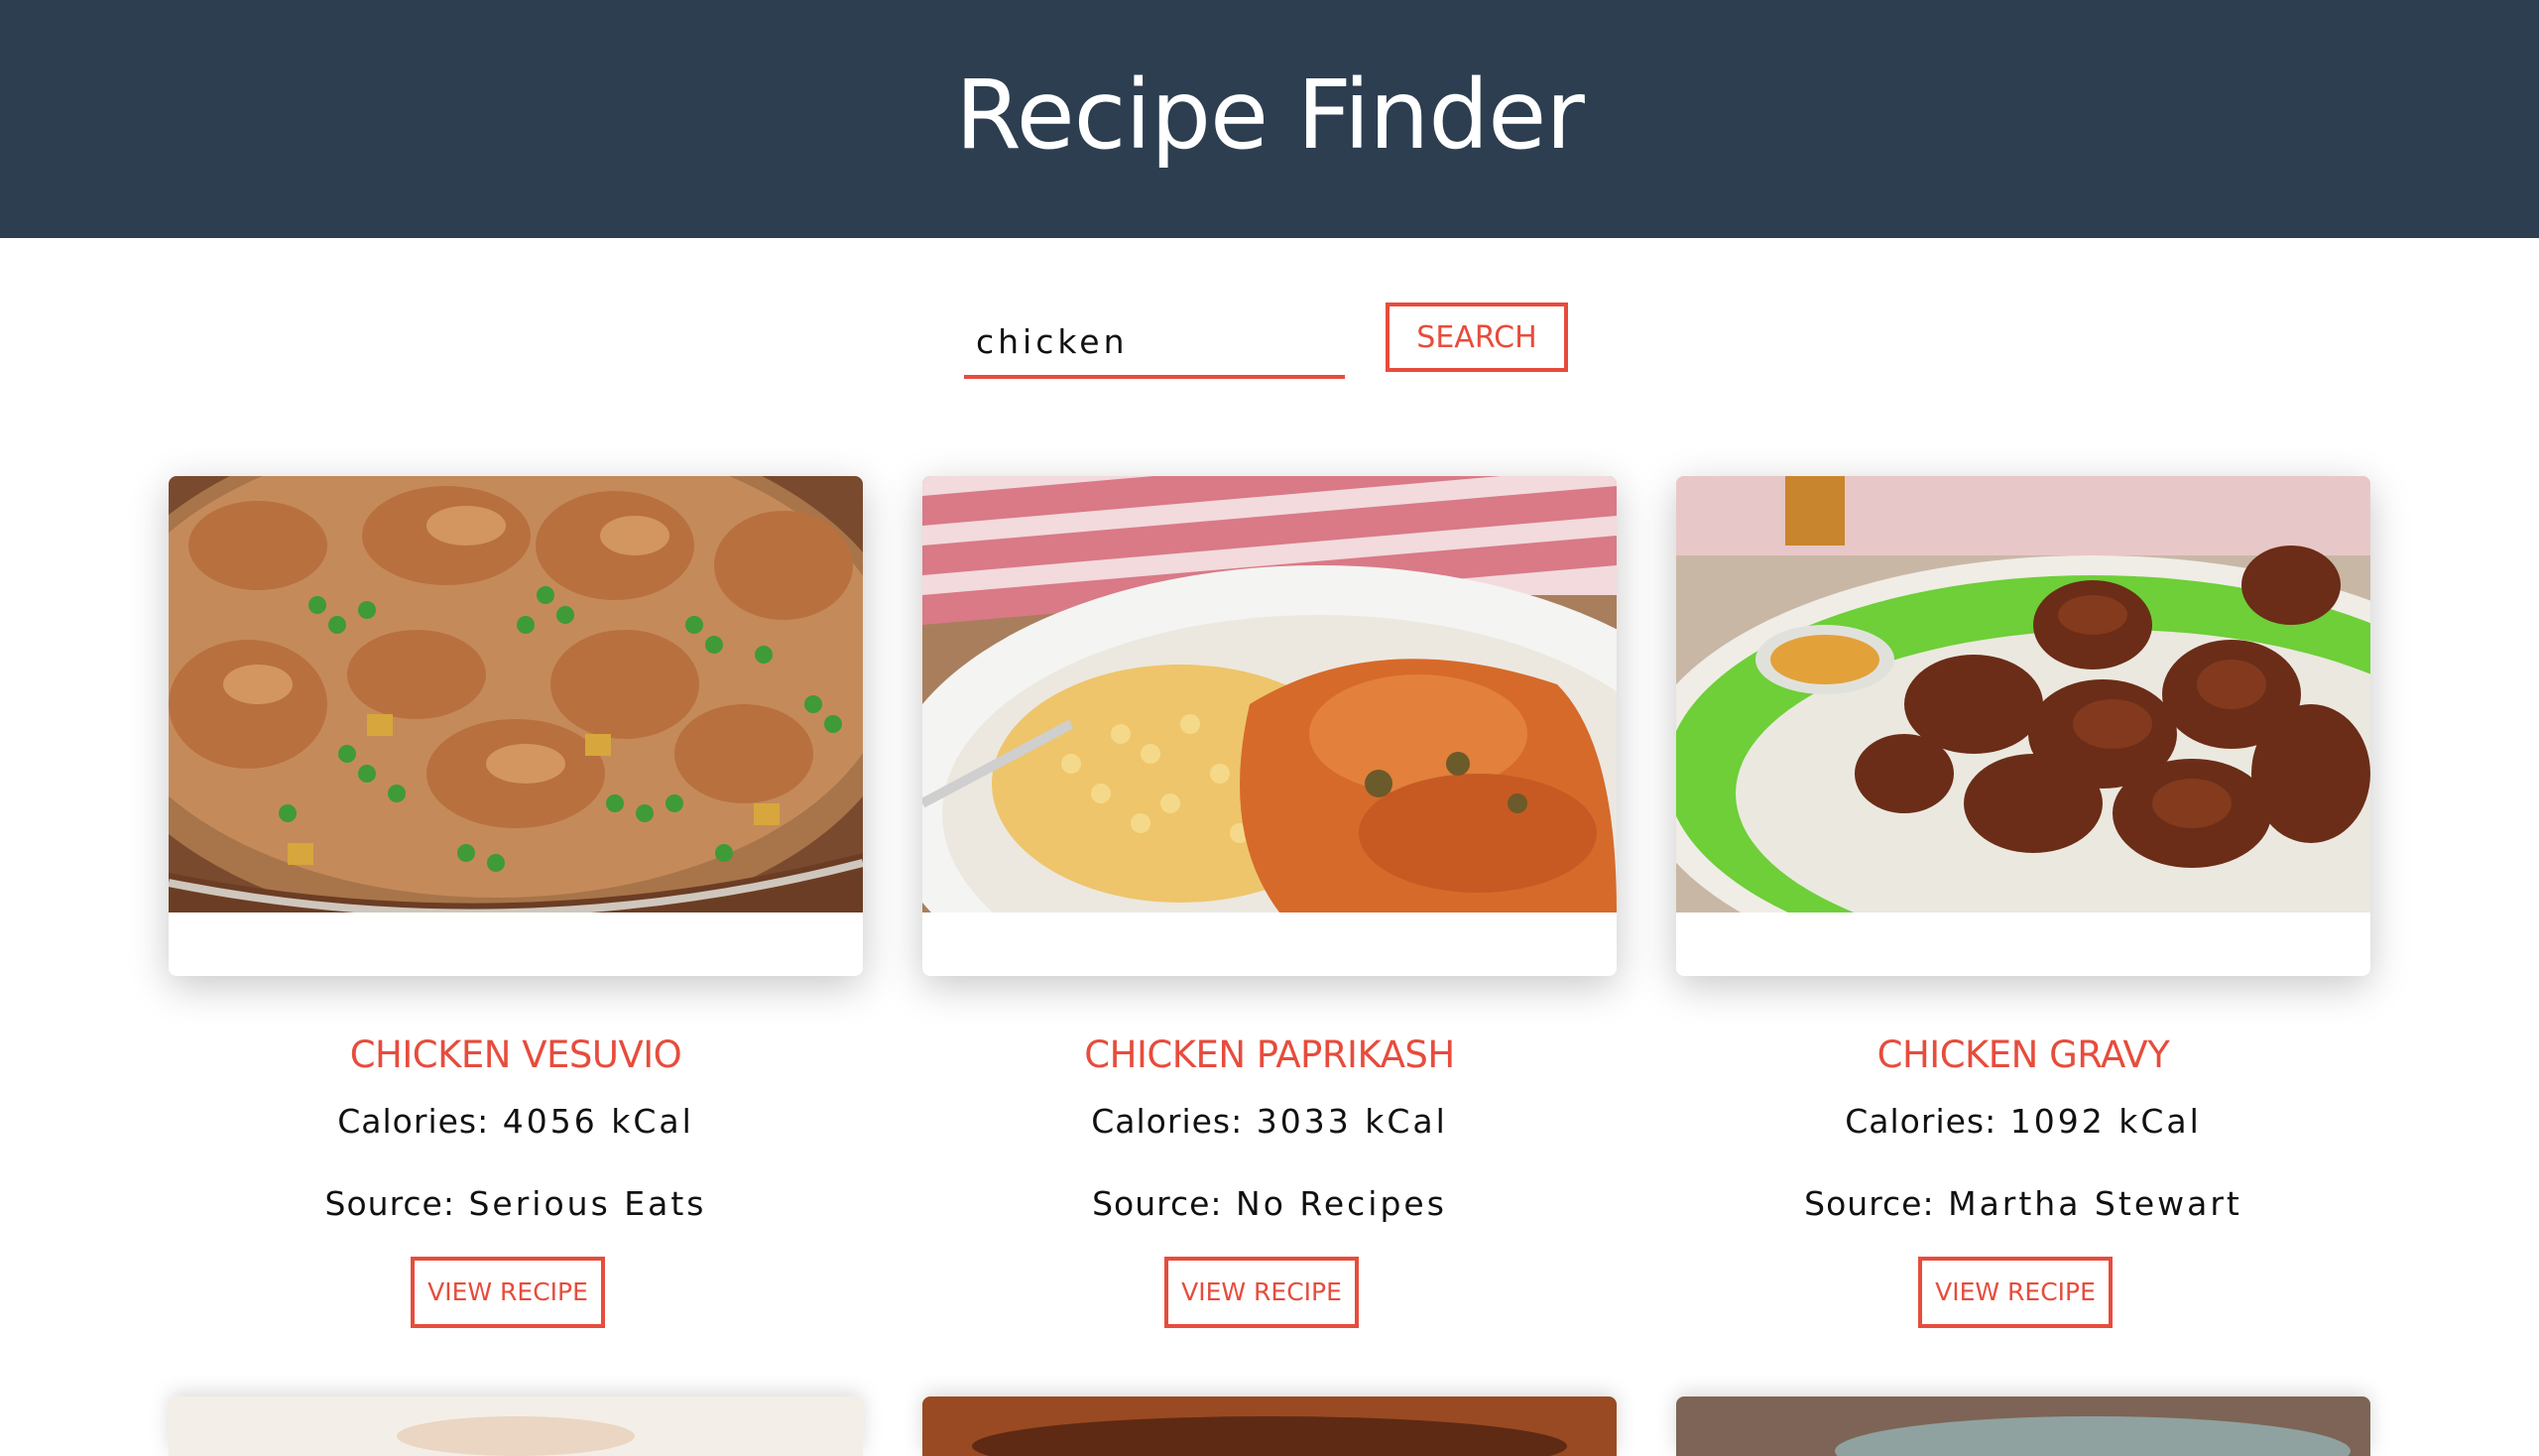 This screenshot has width=2539, height=1456. I want to click on recipe-source: Source: No Recipes, so click(1269, 1203).